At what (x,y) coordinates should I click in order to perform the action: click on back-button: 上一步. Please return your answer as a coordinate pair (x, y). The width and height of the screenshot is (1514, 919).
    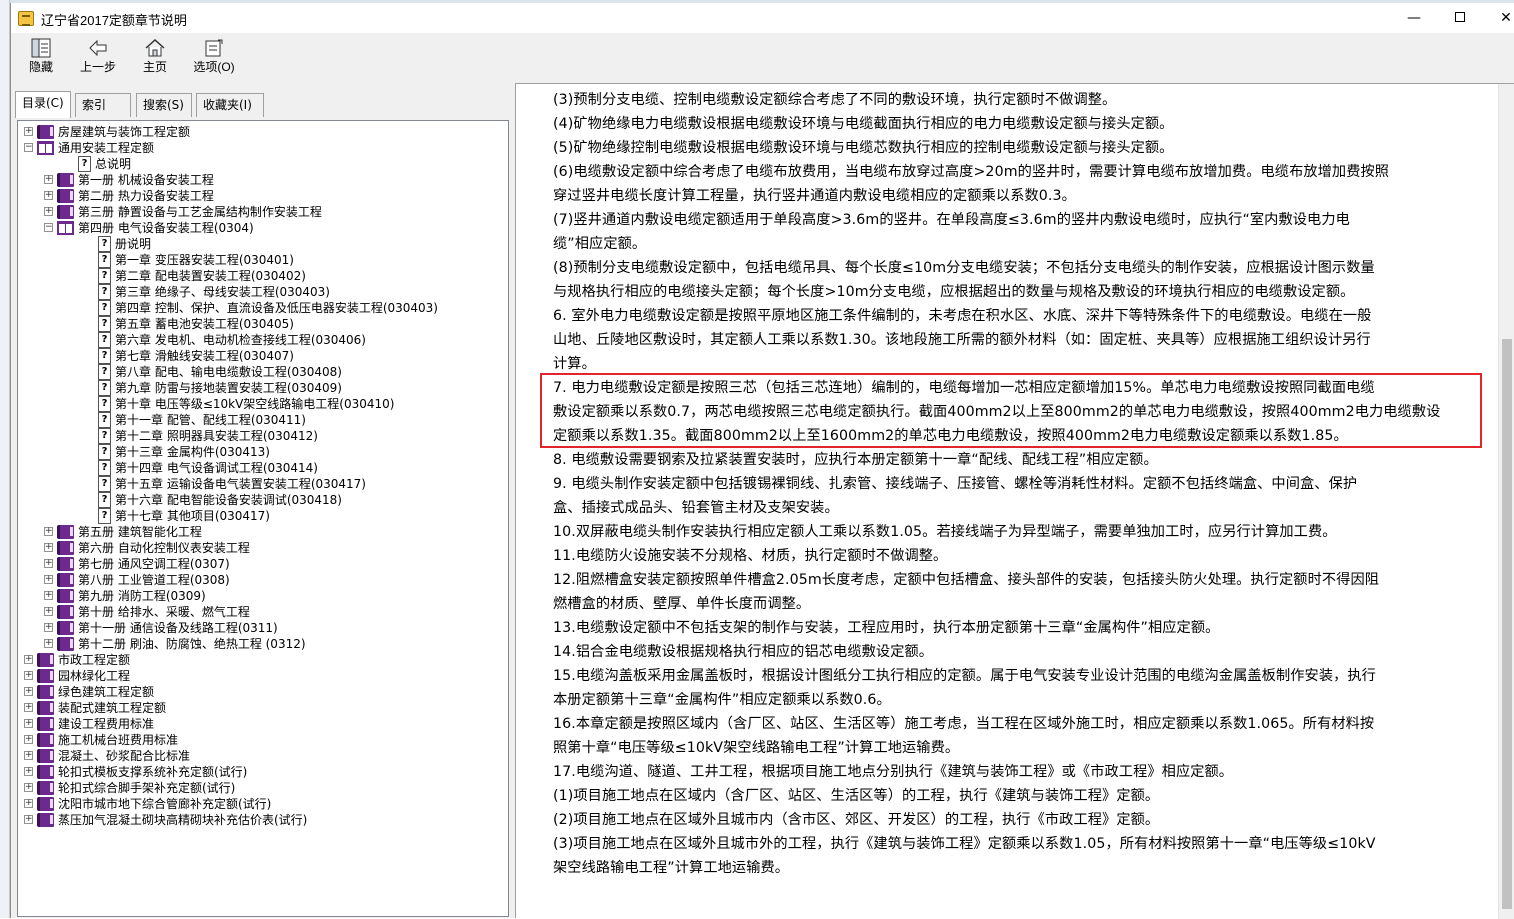
    Looking at the image, I should click on (98, 58).